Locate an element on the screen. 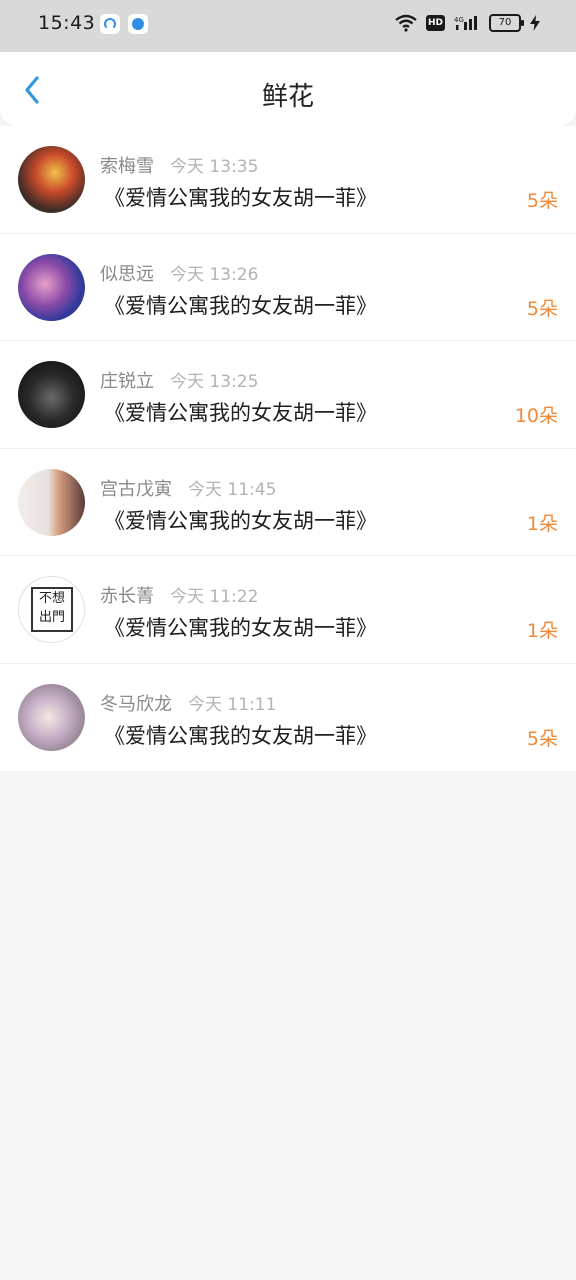 The height and width of the screenshot is (1280, 576). list-item: 宫古戊寅 今天 11:45 《爱情公寓我的女友胡一菲》 1朵 is located at coordinates (288, 502).